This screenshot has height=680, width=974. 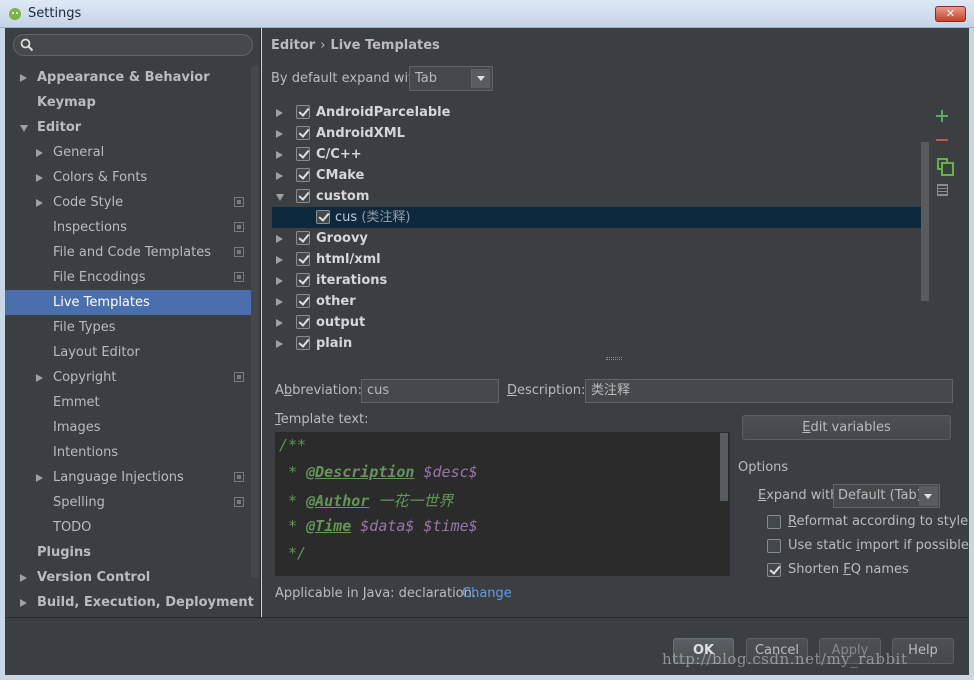 What do you see at coordinates (15, 14) in the screenshot?
I see `android-studio-icon` at bounding box center [15, 14].